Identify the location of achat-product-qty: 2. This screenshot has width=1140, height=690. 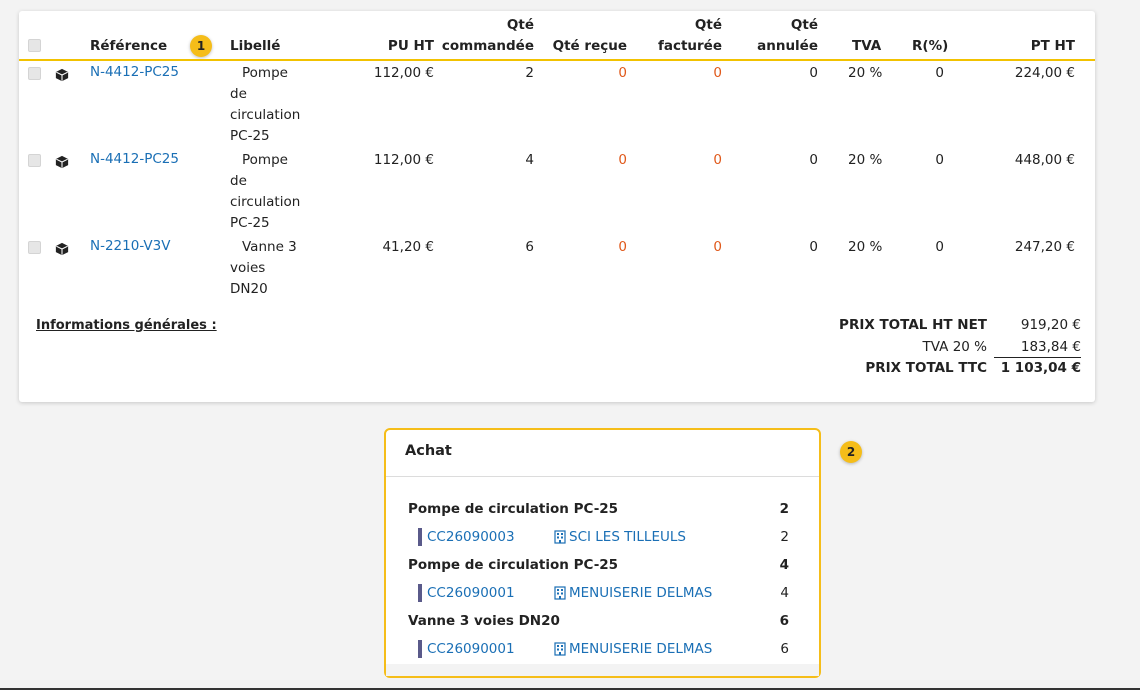
(784, 509).